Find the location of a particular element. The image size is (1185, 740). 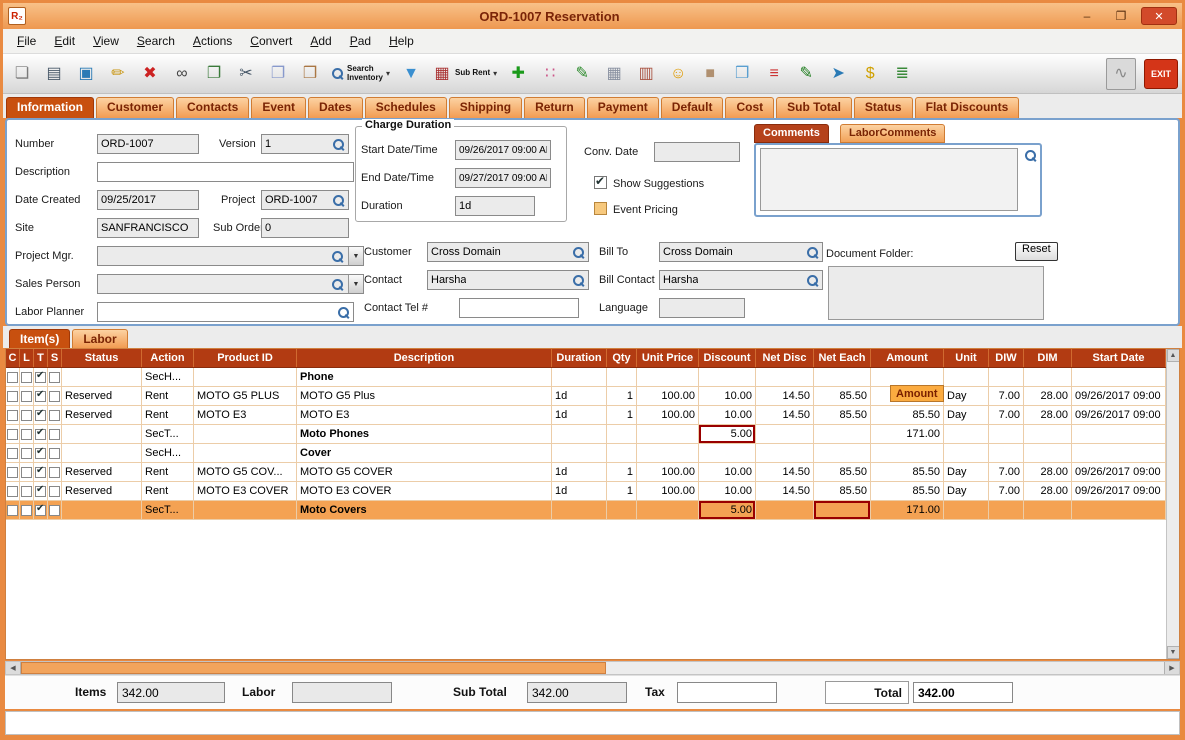

column-header-discount: Discount is located at coordinates (727, 358).